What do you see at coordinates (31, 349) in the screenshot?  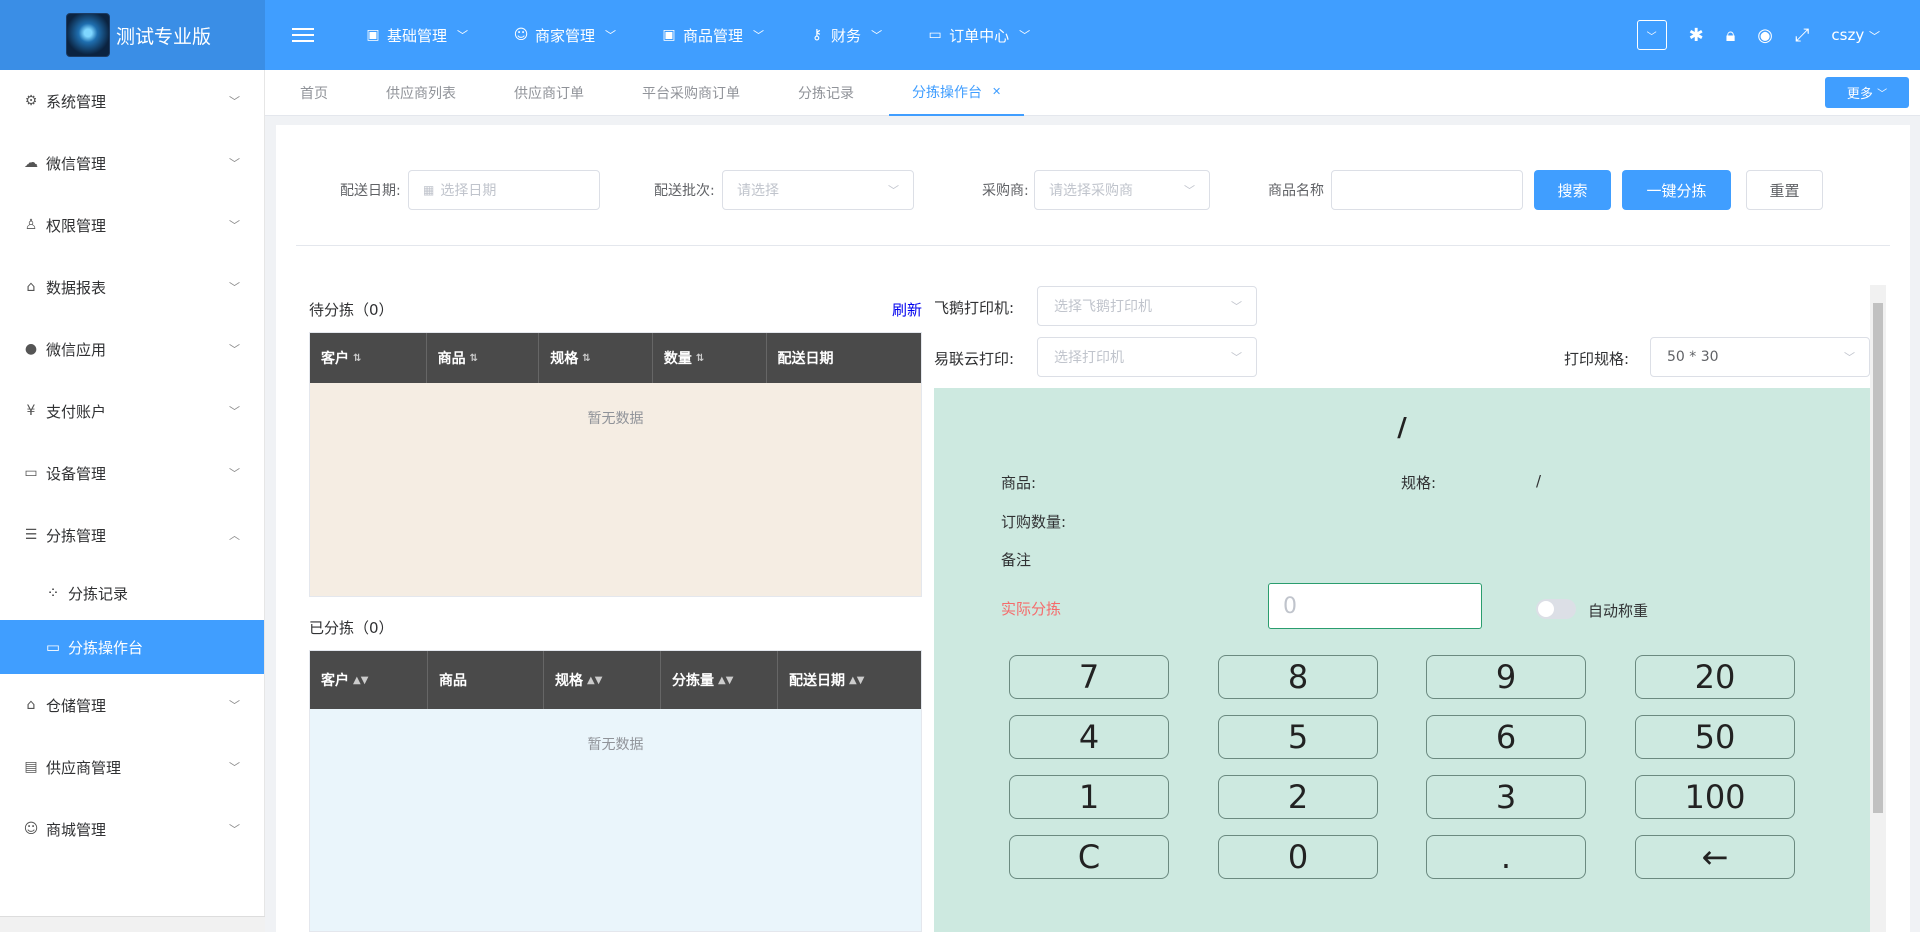 I see `globe-icon: ●` at bounding box center [31, 349].